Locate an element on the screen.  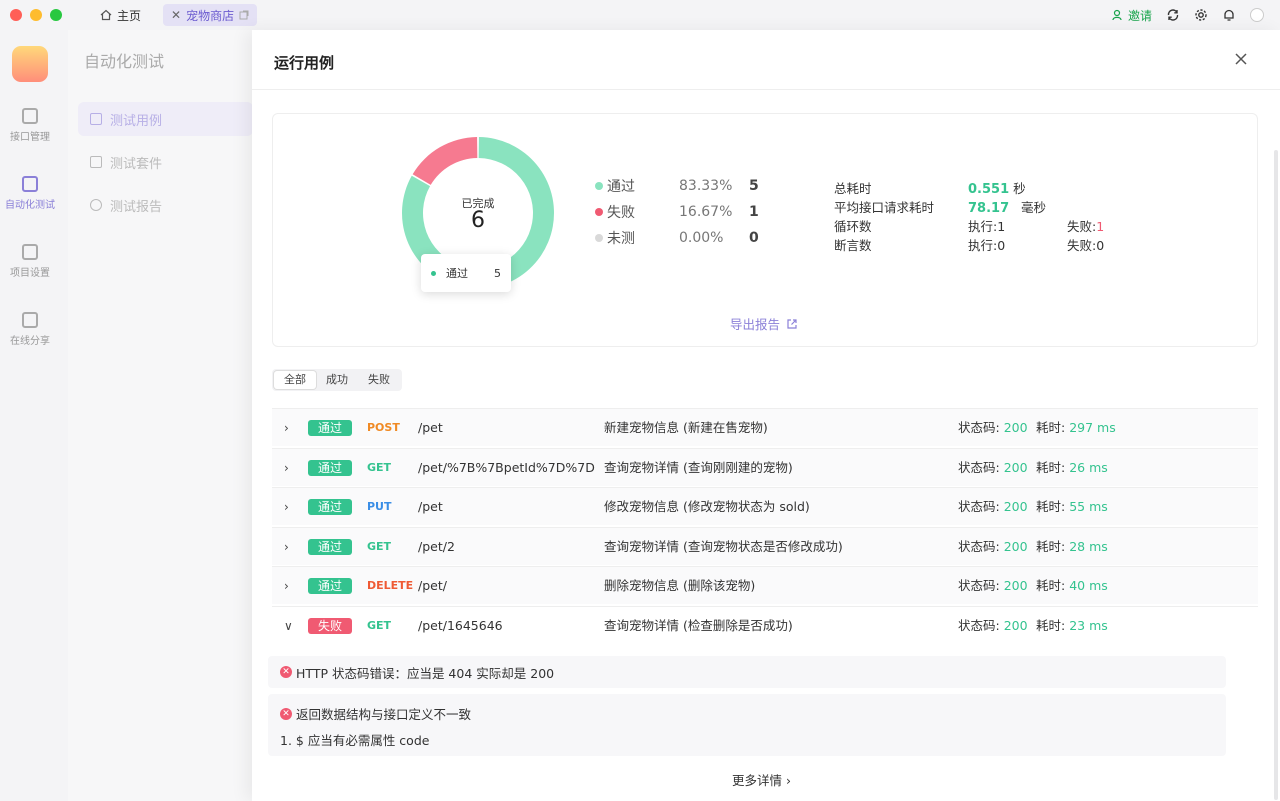
loop-exec: 执行:1 is located at coordinates (987, 226).